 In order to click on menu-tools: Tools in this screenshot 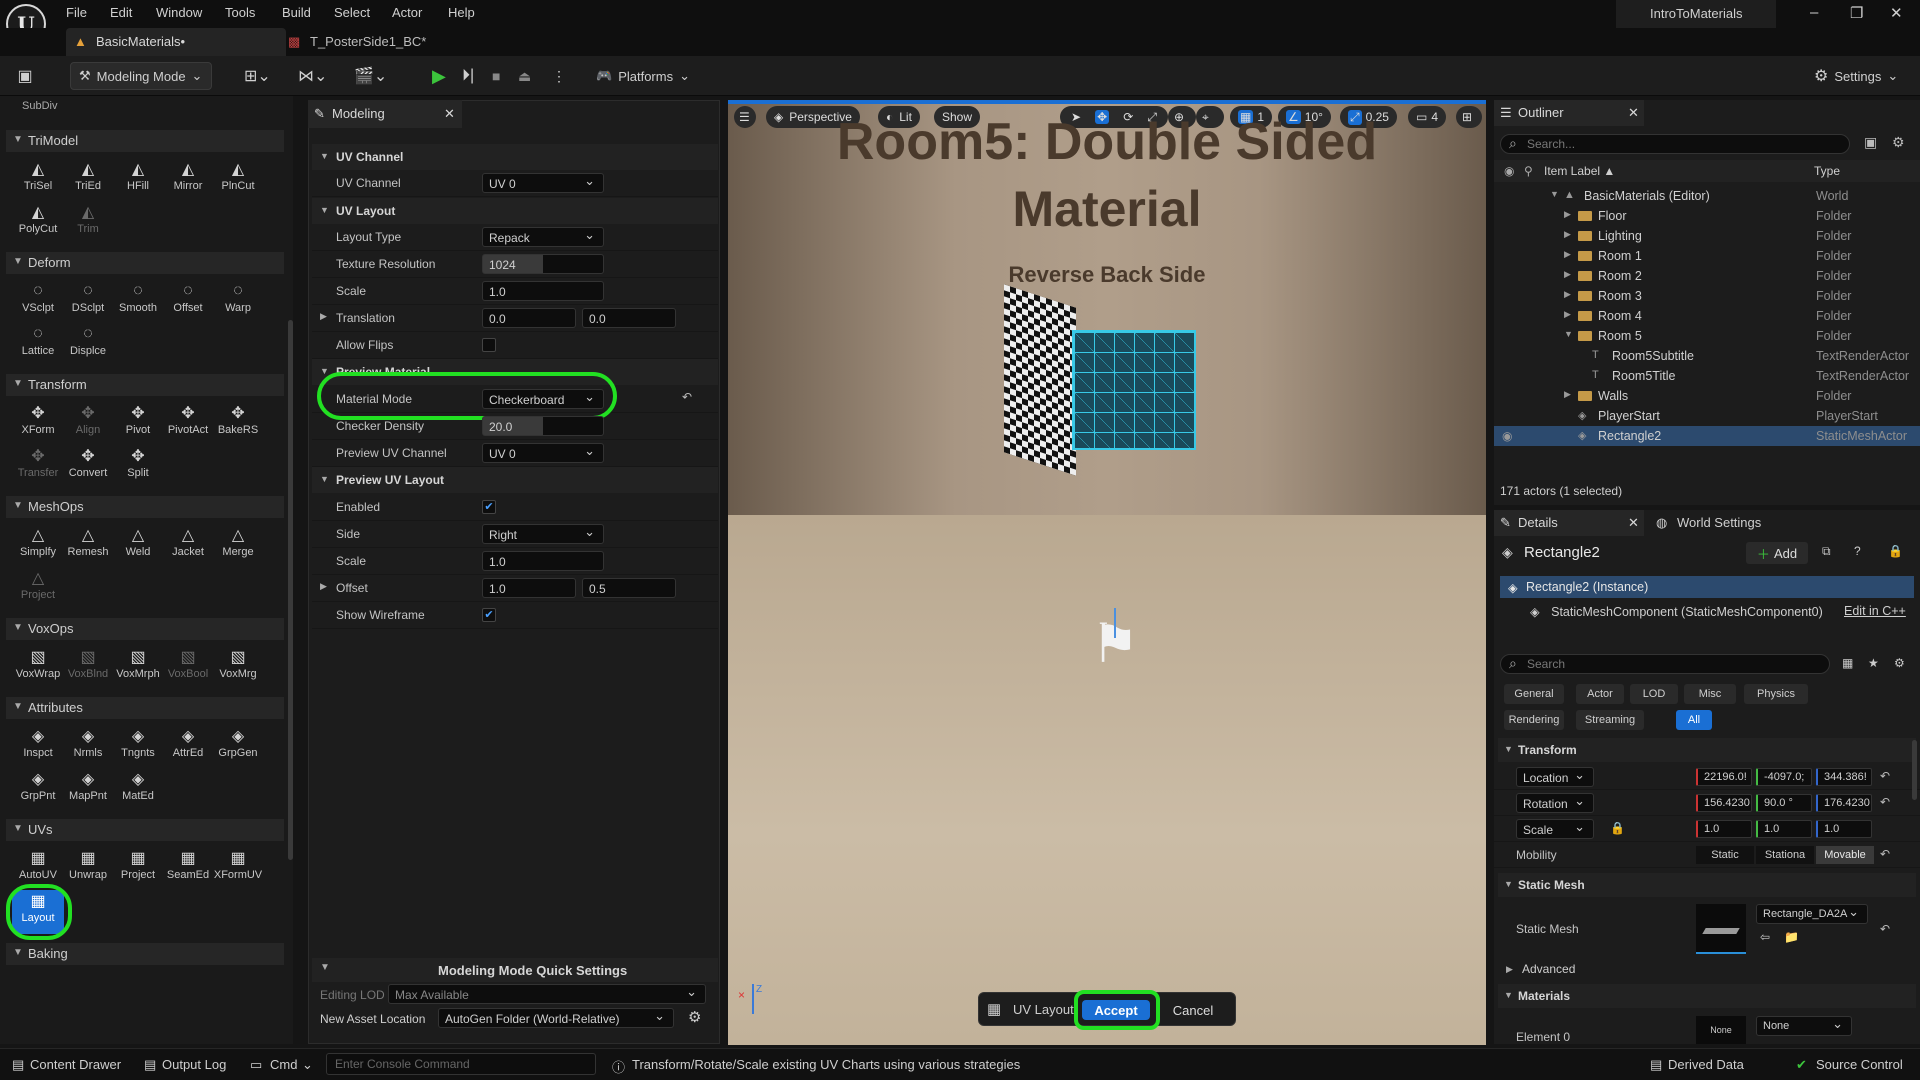, I will do `click(240, 12)`.